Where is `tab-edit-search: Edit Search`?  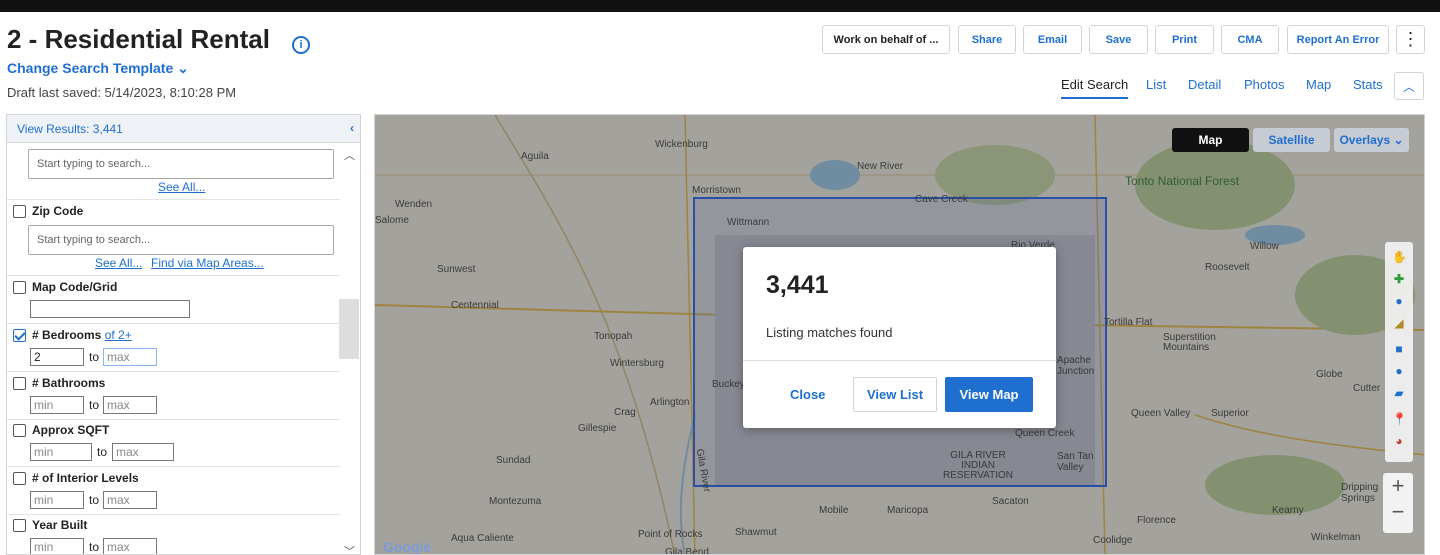 tab-edit-search: Edit Search is located at coordinates (1095, 88).